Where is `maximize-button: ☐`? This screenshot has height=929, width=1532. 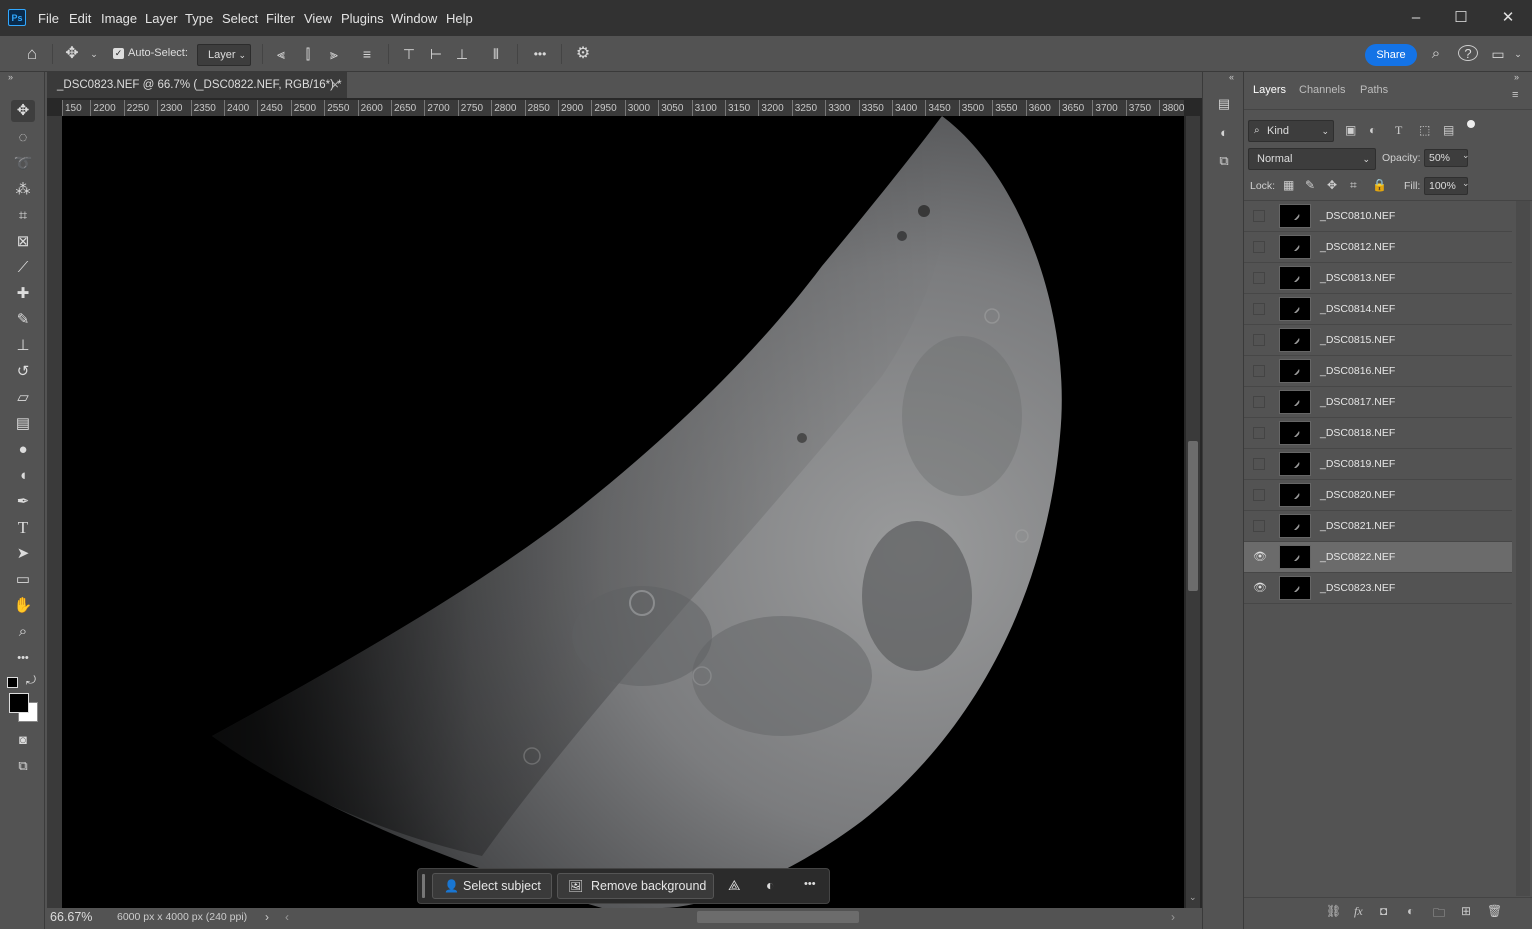 maximize-button: ☐ is located at coordinates (1461, 18).